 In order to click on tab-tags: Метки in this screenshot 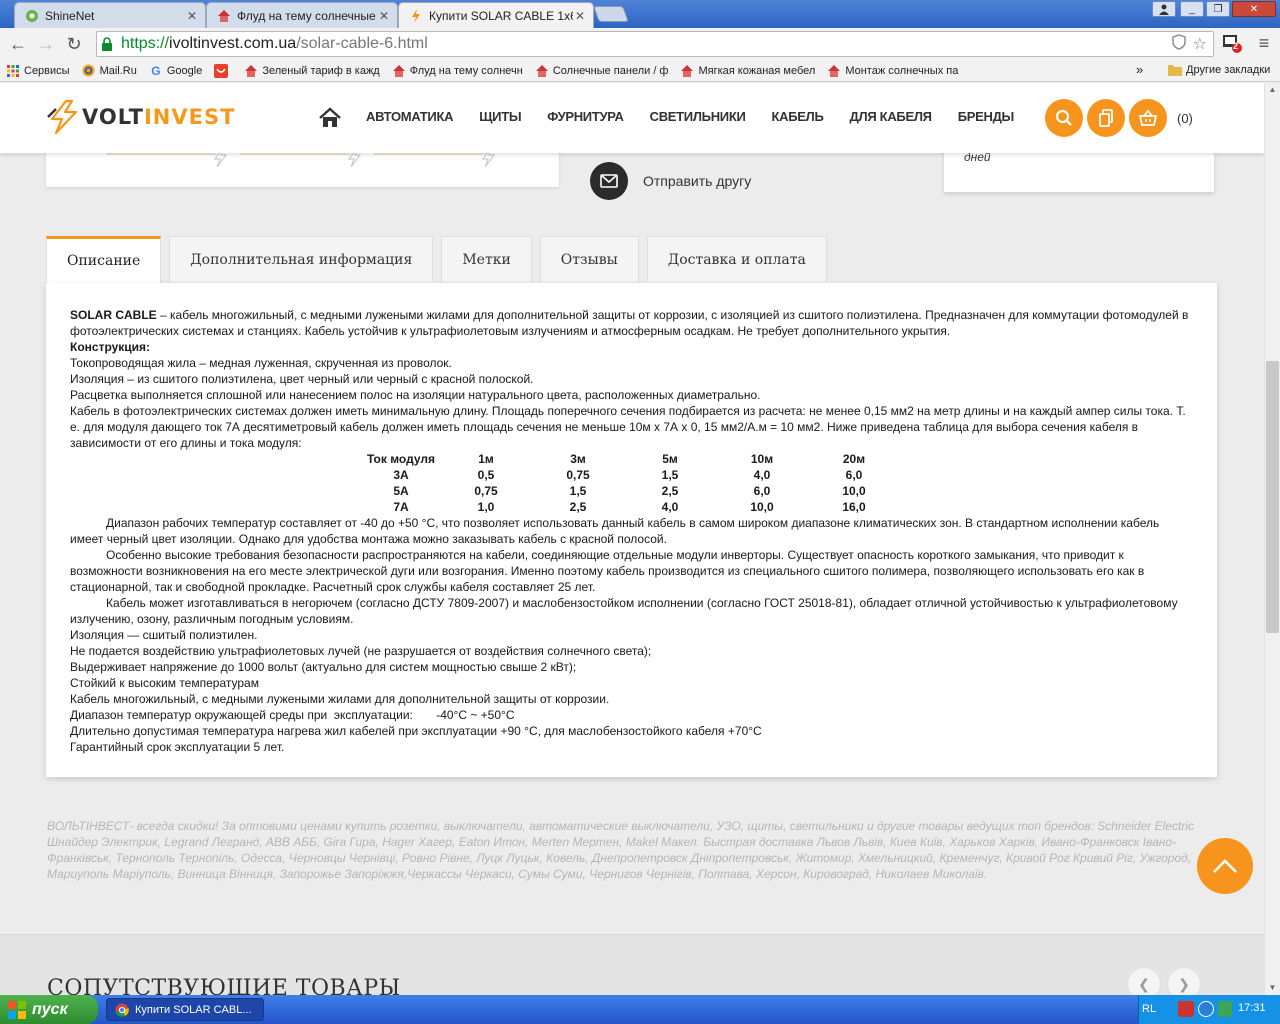, I will do `click(486, 259)`.